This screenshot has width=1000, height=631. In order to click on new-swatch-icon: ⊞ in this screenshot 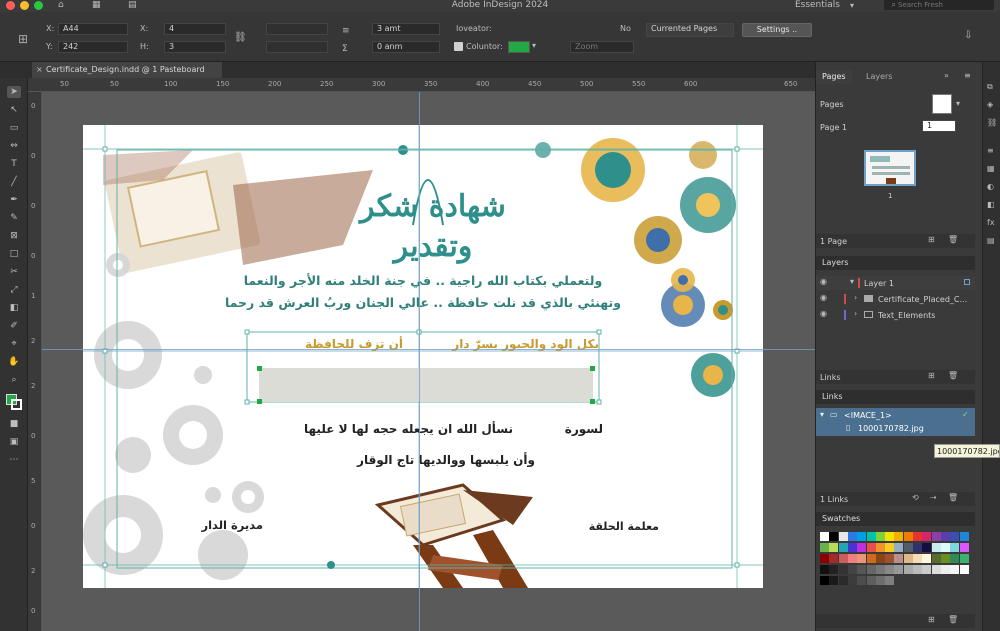, I will do `click(931, 619)`.